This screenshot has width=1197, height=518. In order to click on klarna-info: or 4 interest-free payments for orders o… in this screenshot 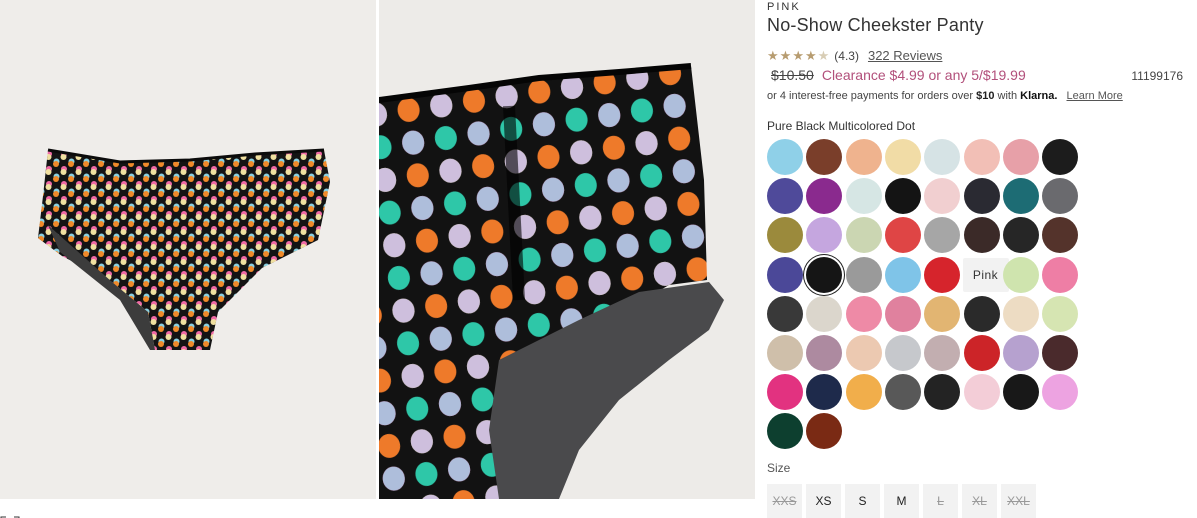, I will do `click(945, 96)`.